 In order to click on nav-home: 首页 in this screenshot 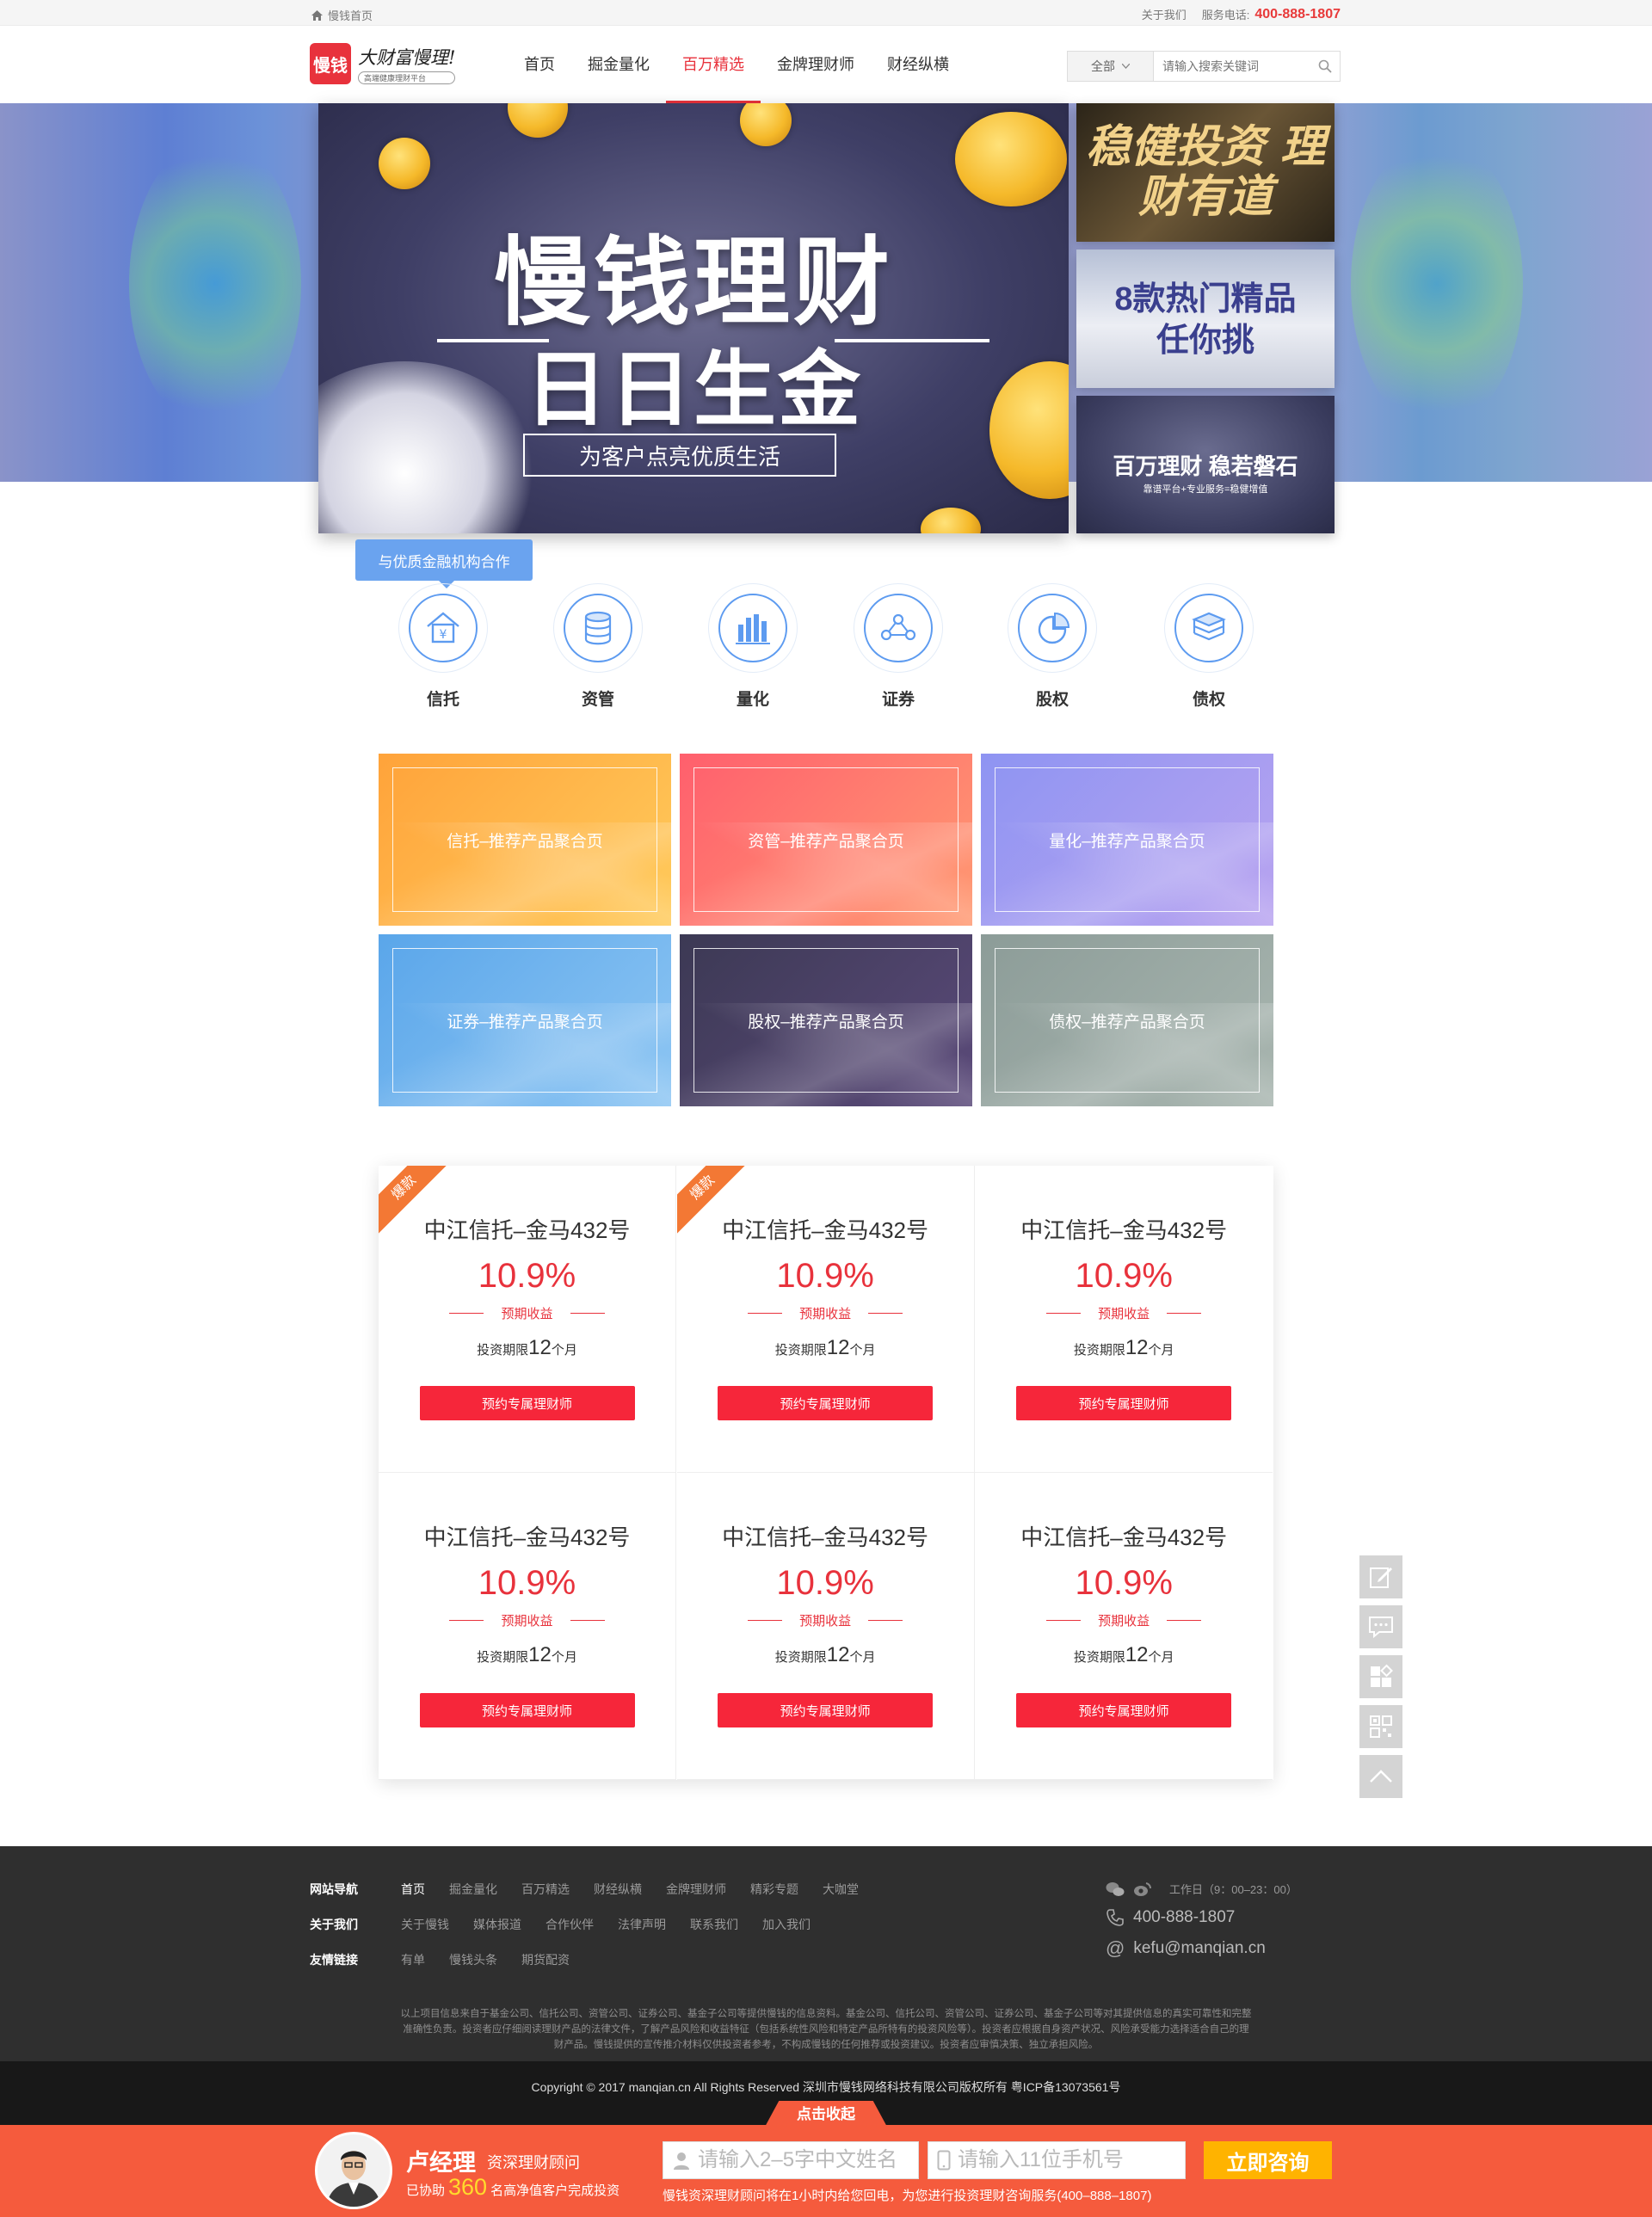, I will do `click(539, 64)`.